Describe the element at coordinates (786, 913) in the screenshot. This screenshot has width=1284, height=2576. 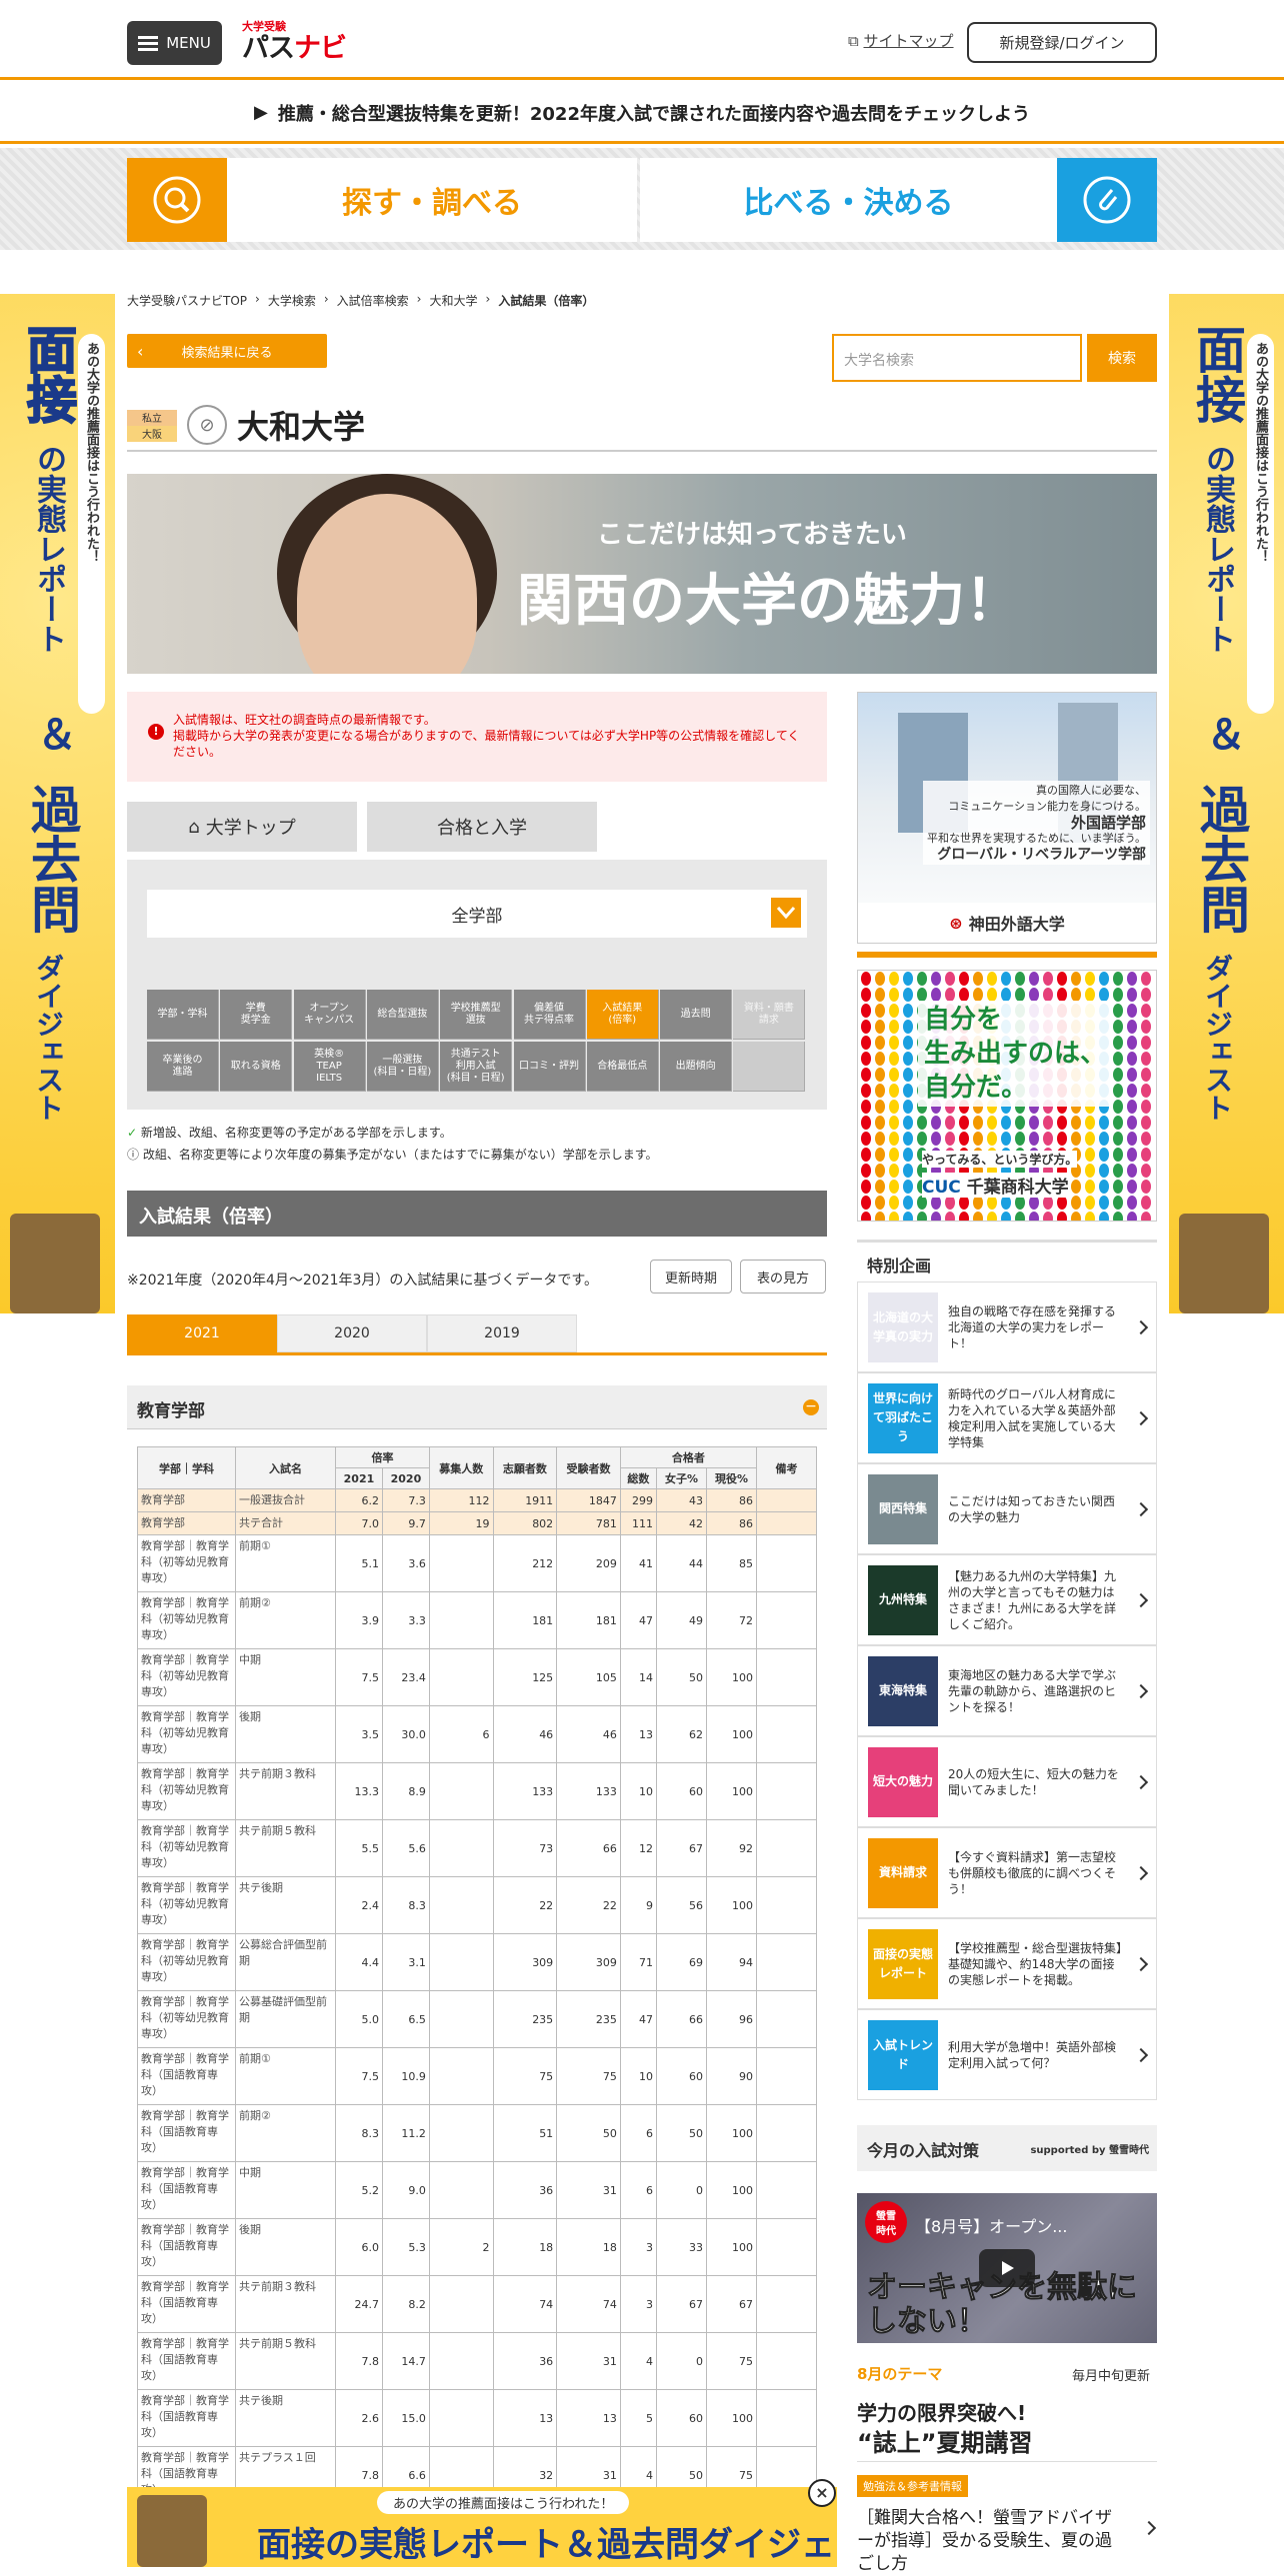
I see `chevron-down-icon` at that location.